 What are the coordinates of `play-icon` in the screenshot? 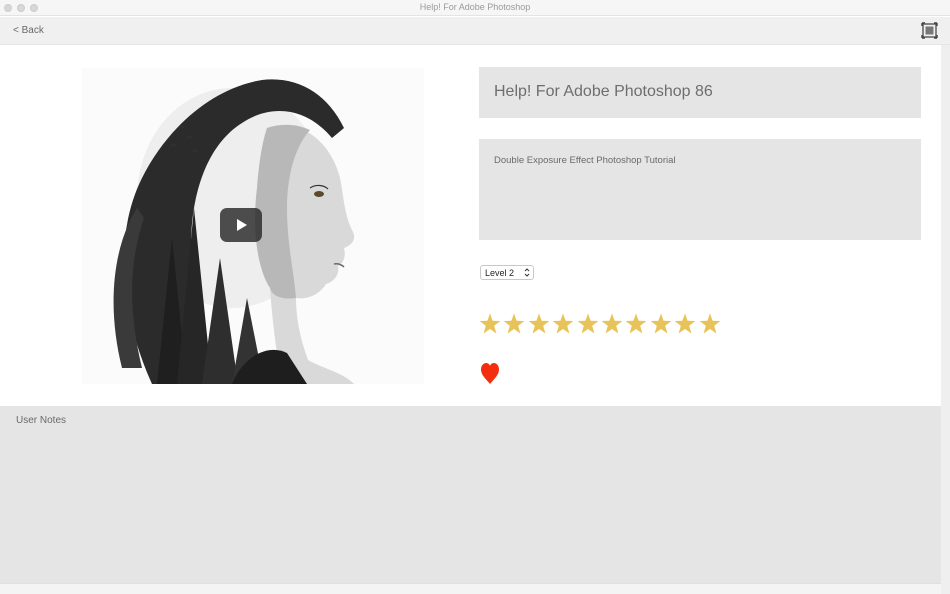 It's located at (242, 225).